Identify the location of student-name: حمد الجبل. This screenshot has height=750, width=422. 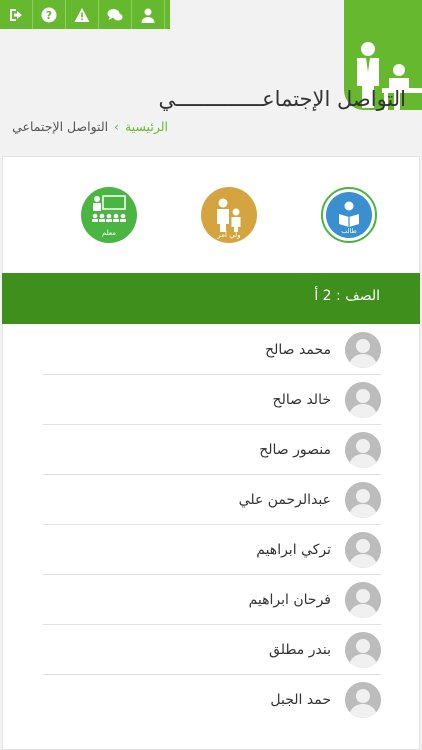
(300, 700).